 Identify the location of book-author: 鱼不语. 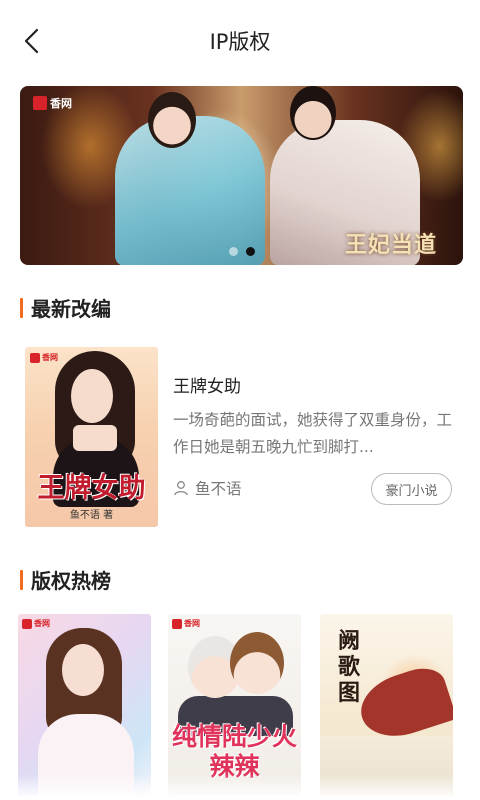
(218, 489).